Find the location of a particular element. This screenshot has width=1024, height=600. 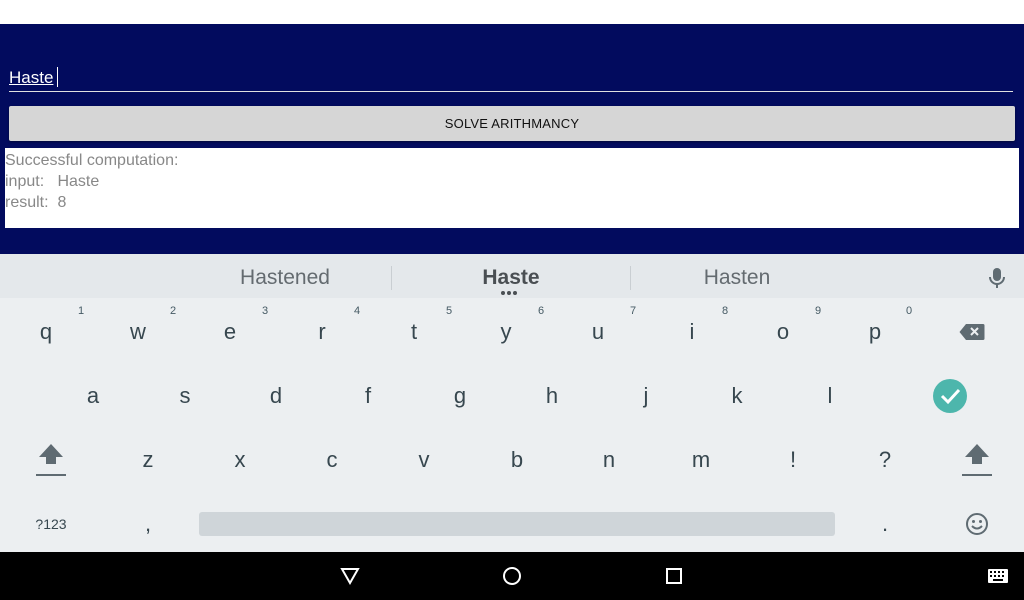

key-exclamation: ! is located at coordinates (793, 460).